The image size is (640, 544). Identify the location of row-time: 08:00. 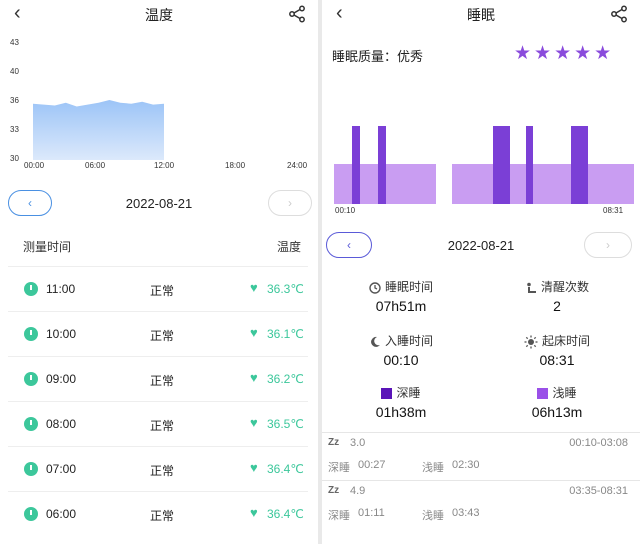
(61, 424).